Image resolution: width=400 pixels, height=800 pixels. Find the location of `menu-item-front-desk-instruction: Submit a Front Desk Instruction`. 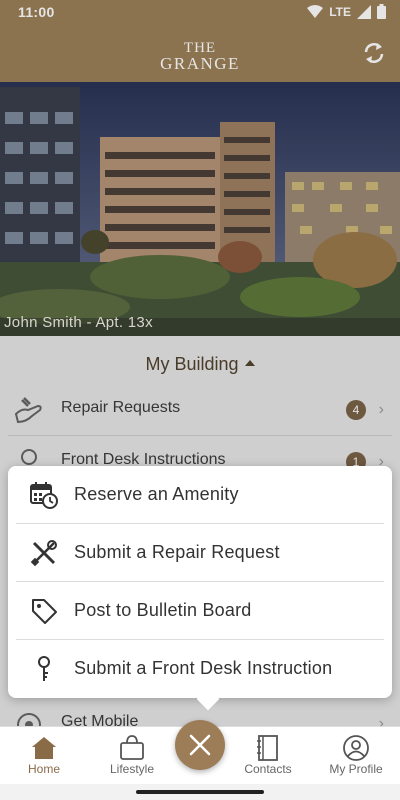

menu-item-front-desk-instruction: Submit a Front Desk Instruction is located at coordinates (200, 669).